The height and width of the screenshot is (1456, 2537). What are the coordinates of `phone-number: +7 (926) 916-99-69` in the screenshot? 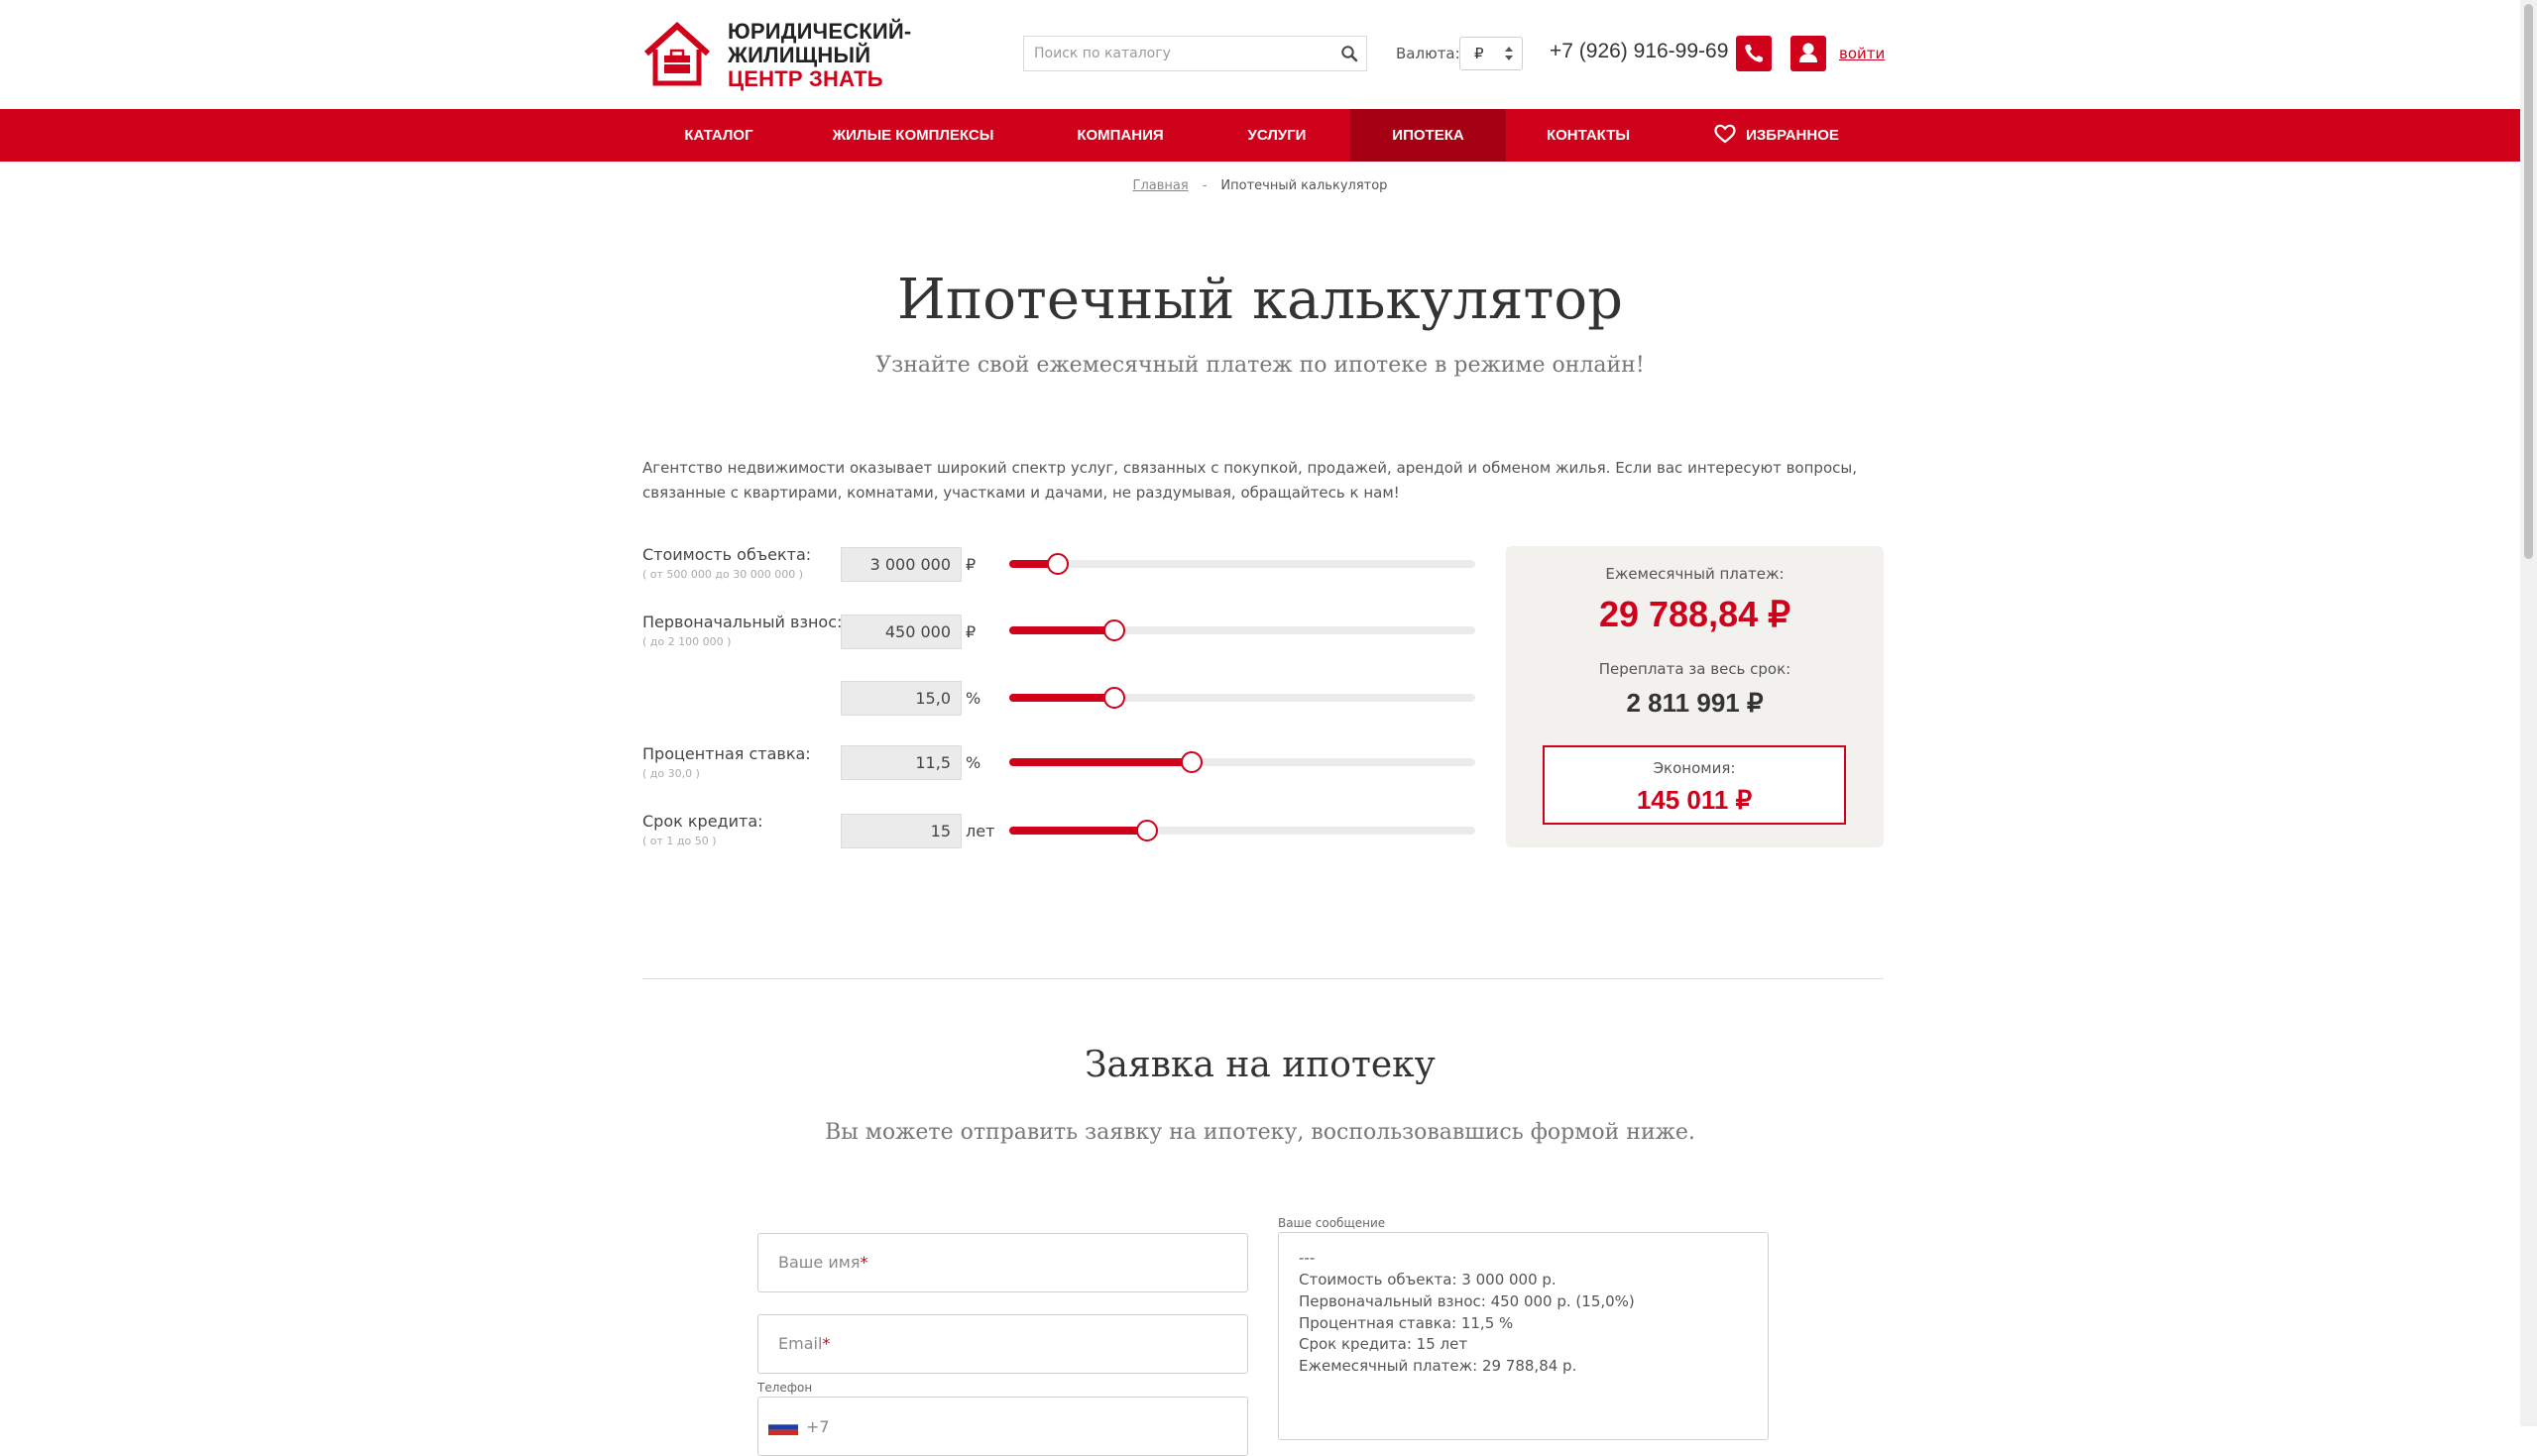 It's located at (1639, 51).